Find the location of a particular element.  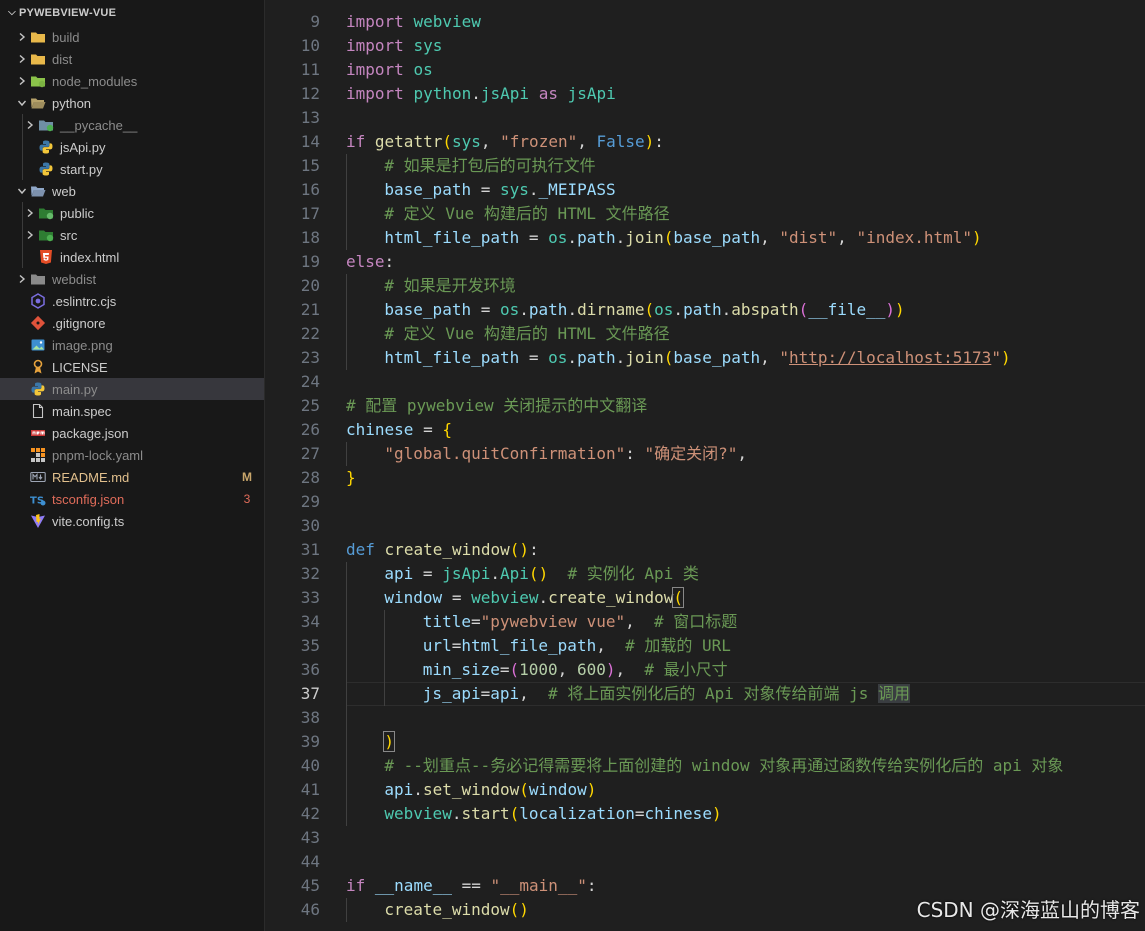

tree-item-label: vite.config.ts is located at coordinates (88, 521).